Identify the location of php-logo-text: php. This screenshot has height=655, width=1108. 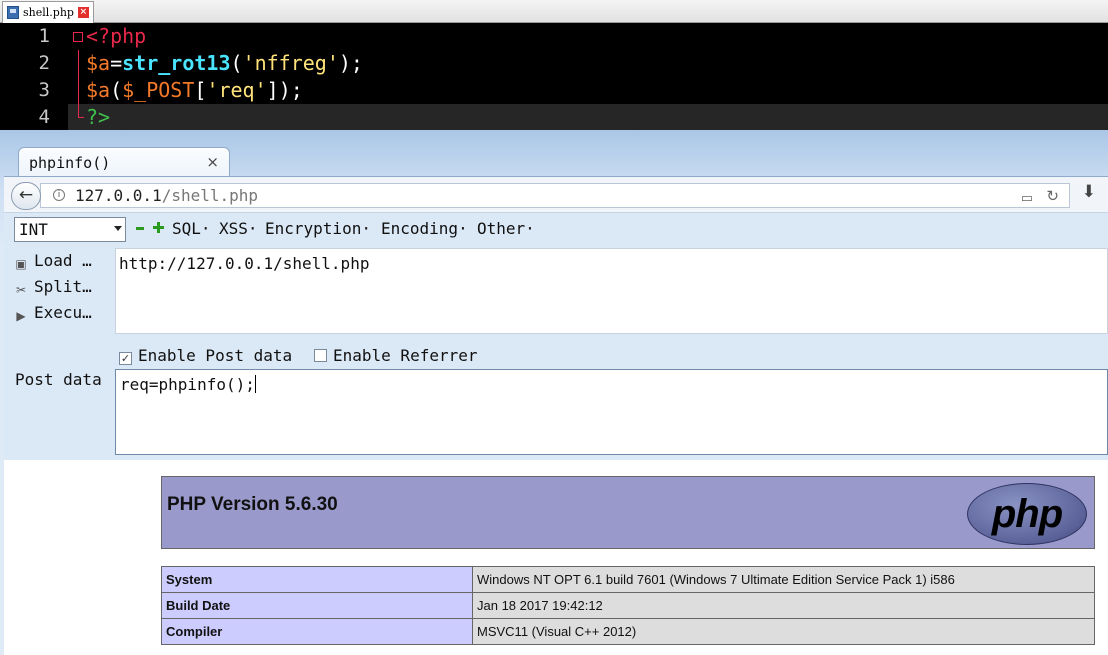
(1027, 514).